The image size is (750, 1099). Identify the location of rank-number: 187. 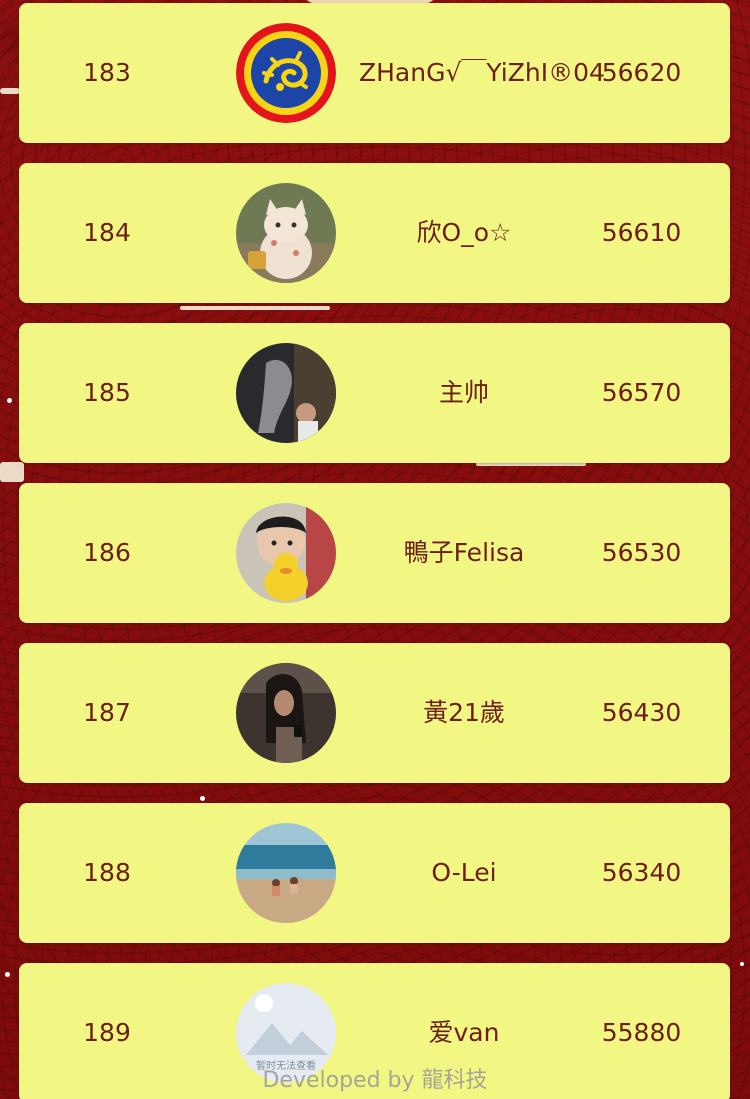
(107, 712).